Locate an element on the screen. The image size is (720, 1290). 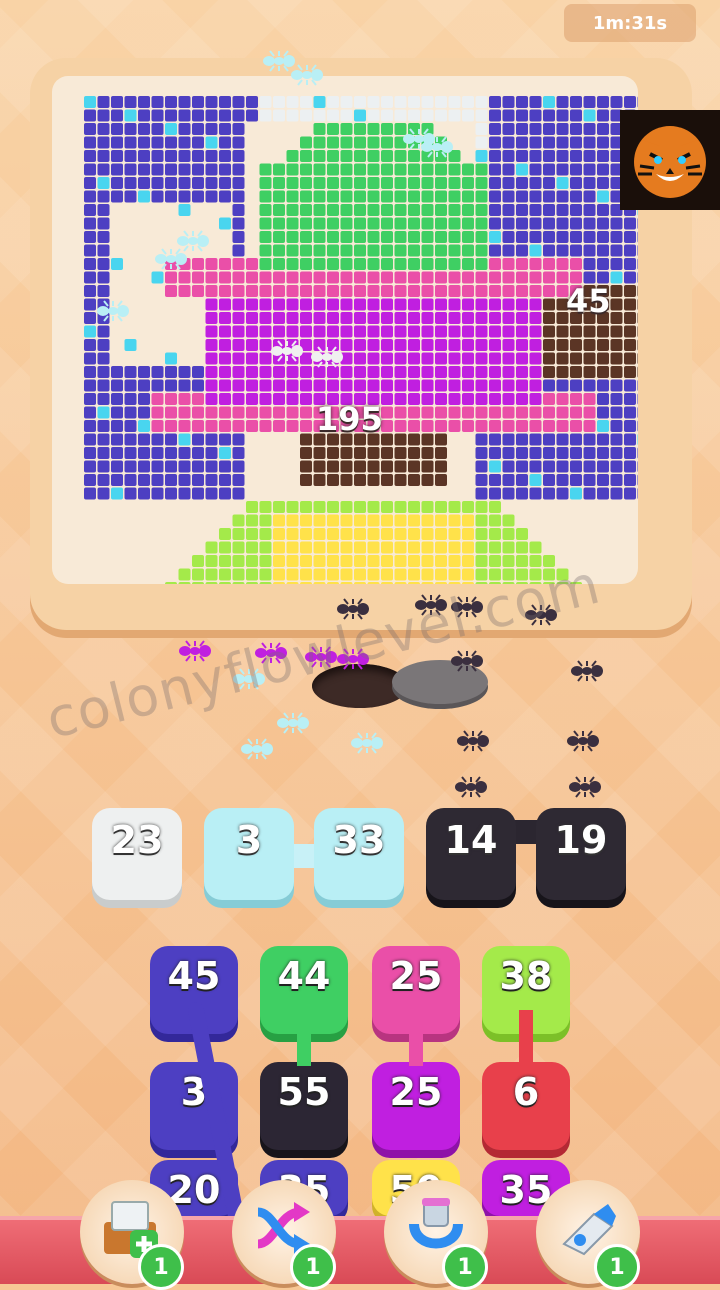
queue-slot-white: 23 is located at coordinates (137, 854).